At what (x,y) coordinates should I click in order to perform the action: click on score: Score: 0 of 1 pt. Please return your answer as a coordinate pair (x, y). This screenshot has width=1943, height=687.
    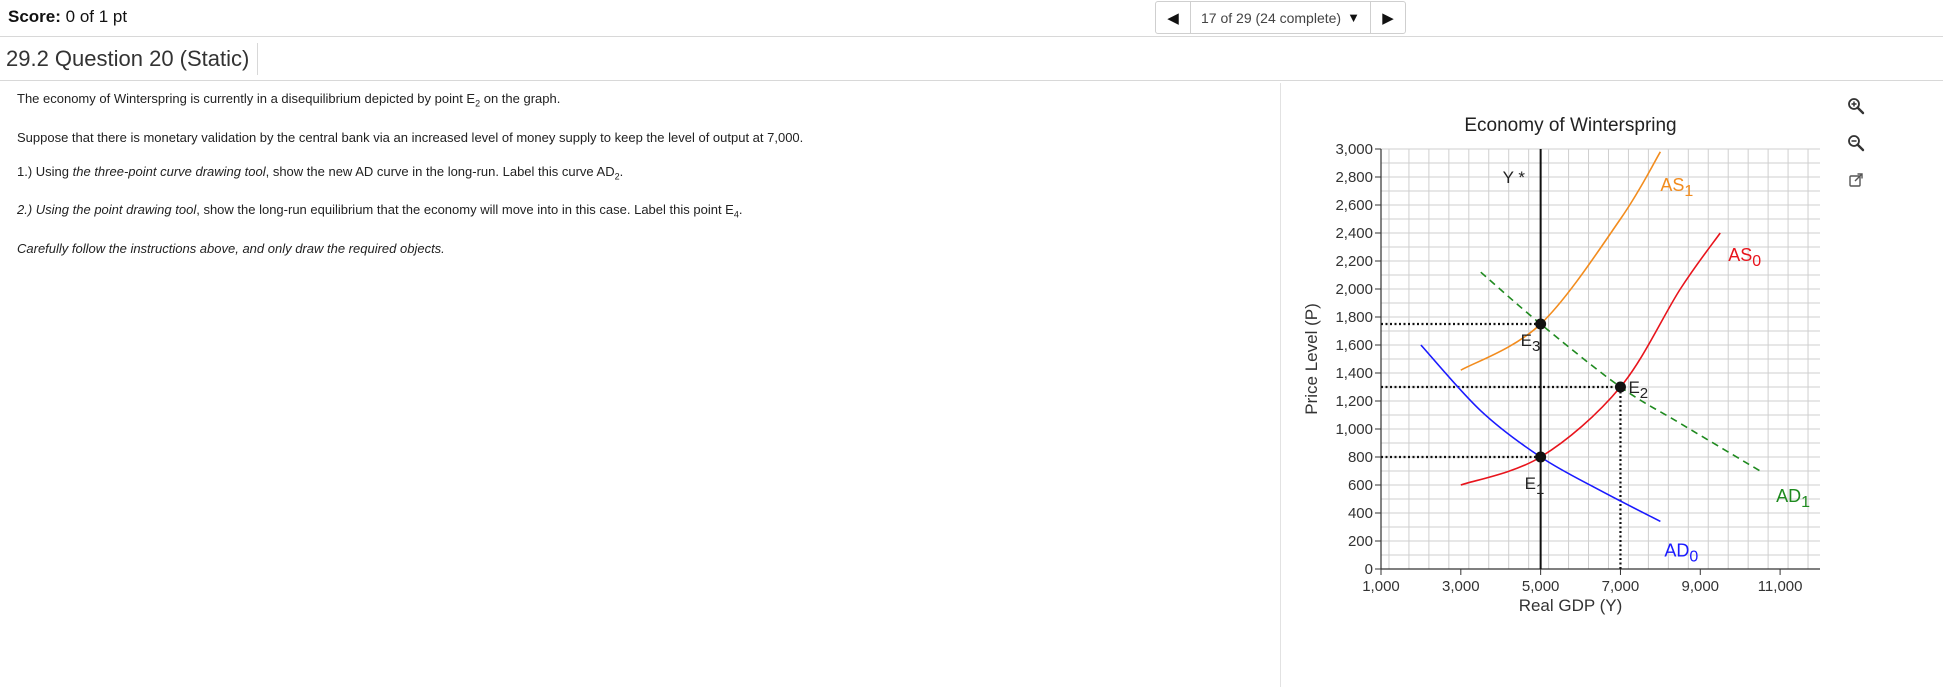
    Looking at the image, I should click on (67, 17).